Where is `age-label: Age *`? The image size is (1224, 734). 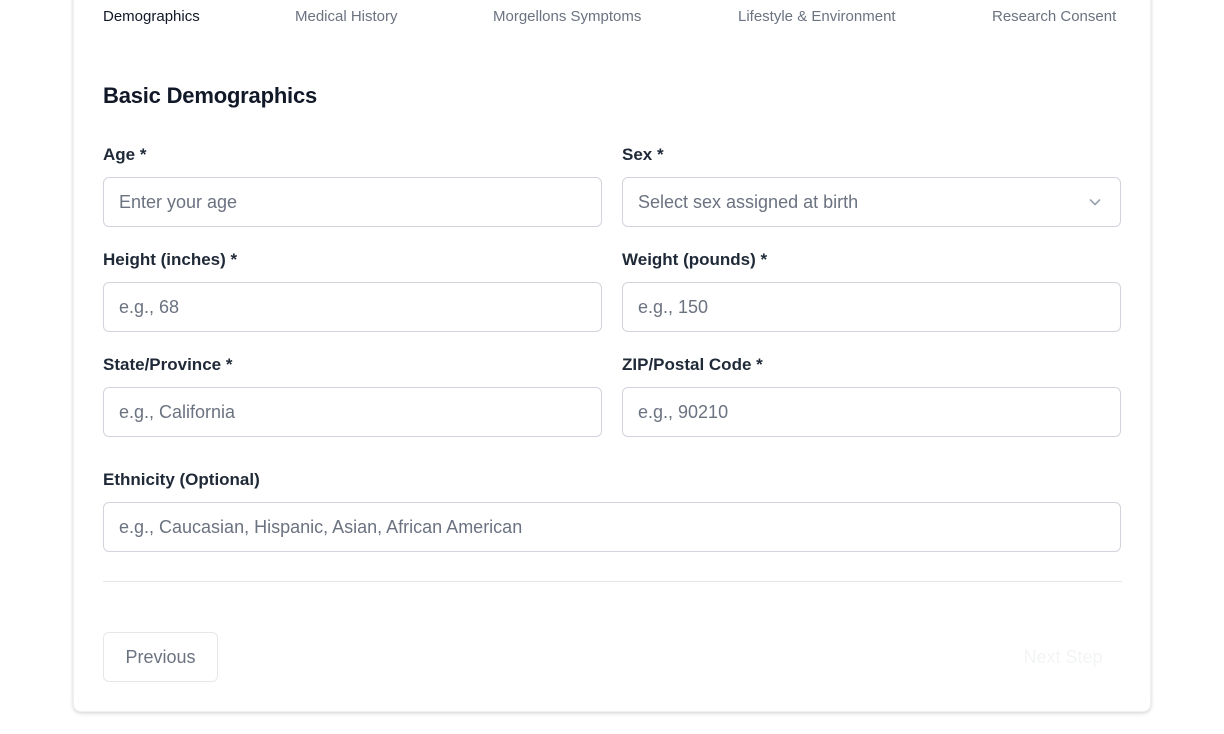 age-label: Age * is located at coordinates (125, 154).